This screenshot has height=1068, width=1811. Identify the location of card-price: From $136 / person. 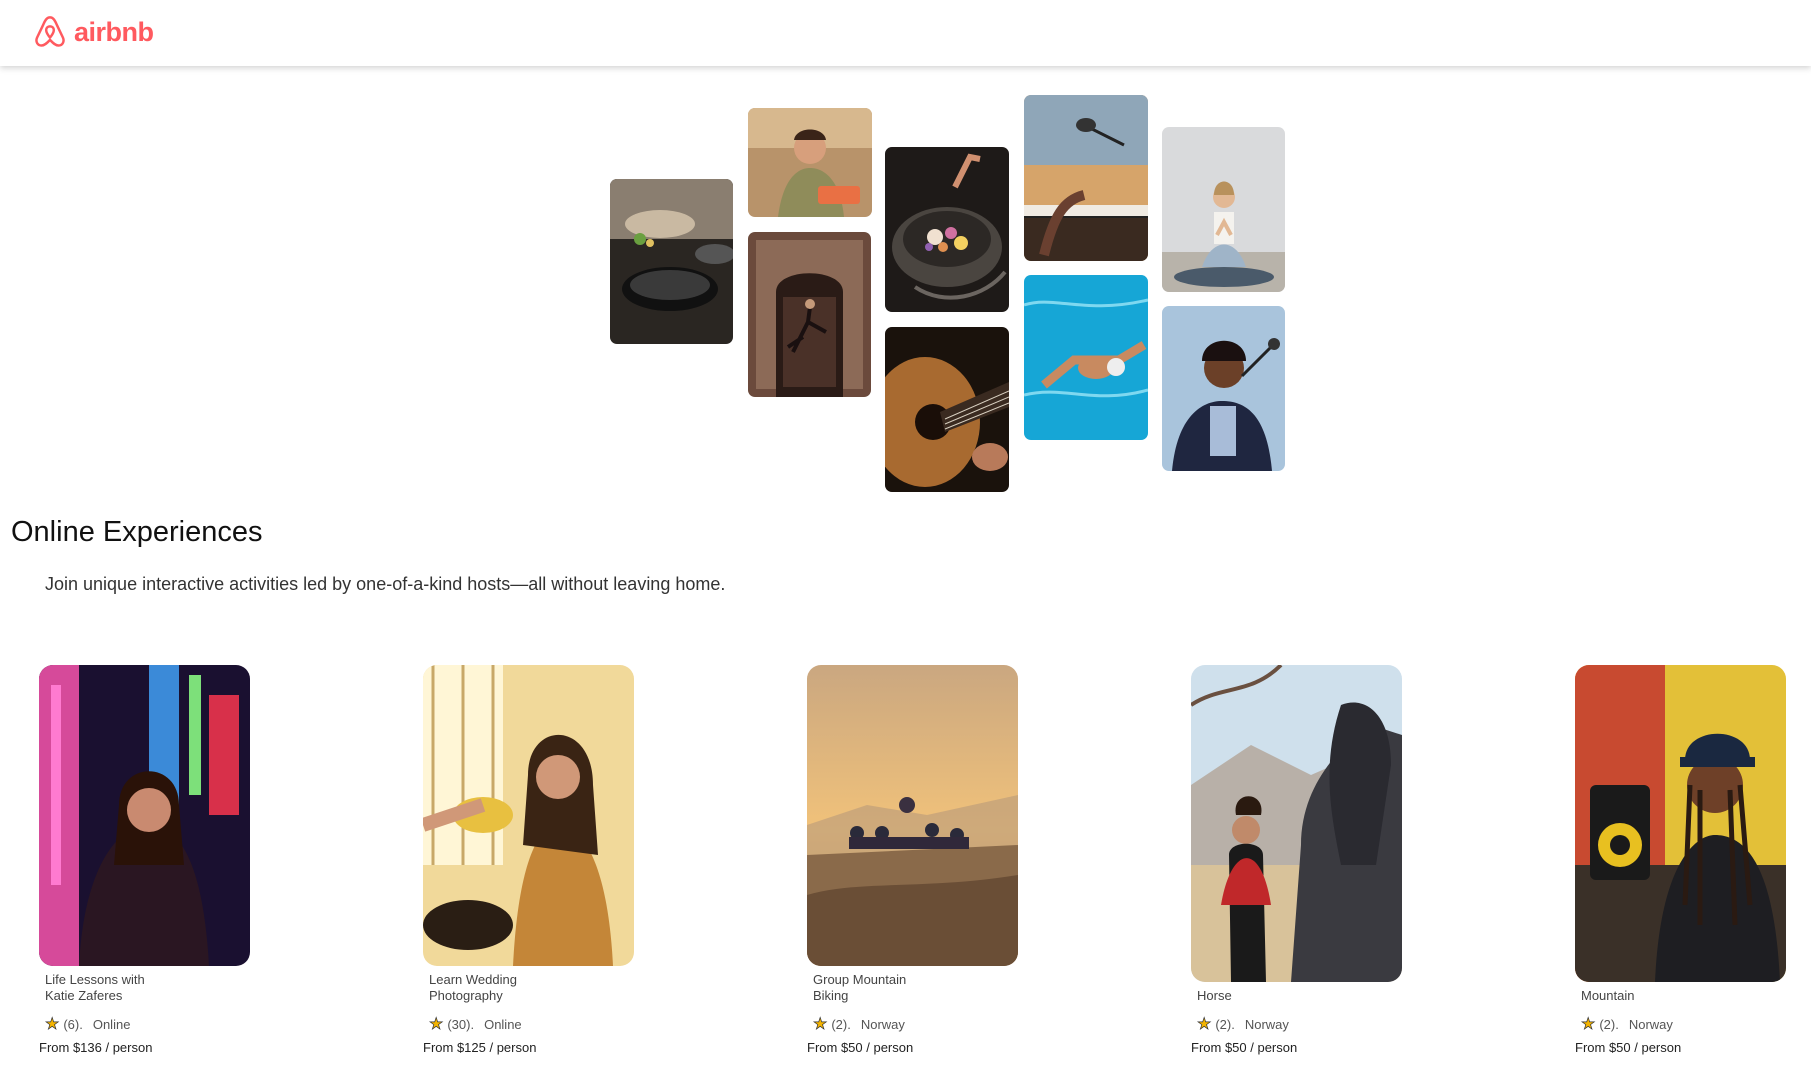
(96, 1047).